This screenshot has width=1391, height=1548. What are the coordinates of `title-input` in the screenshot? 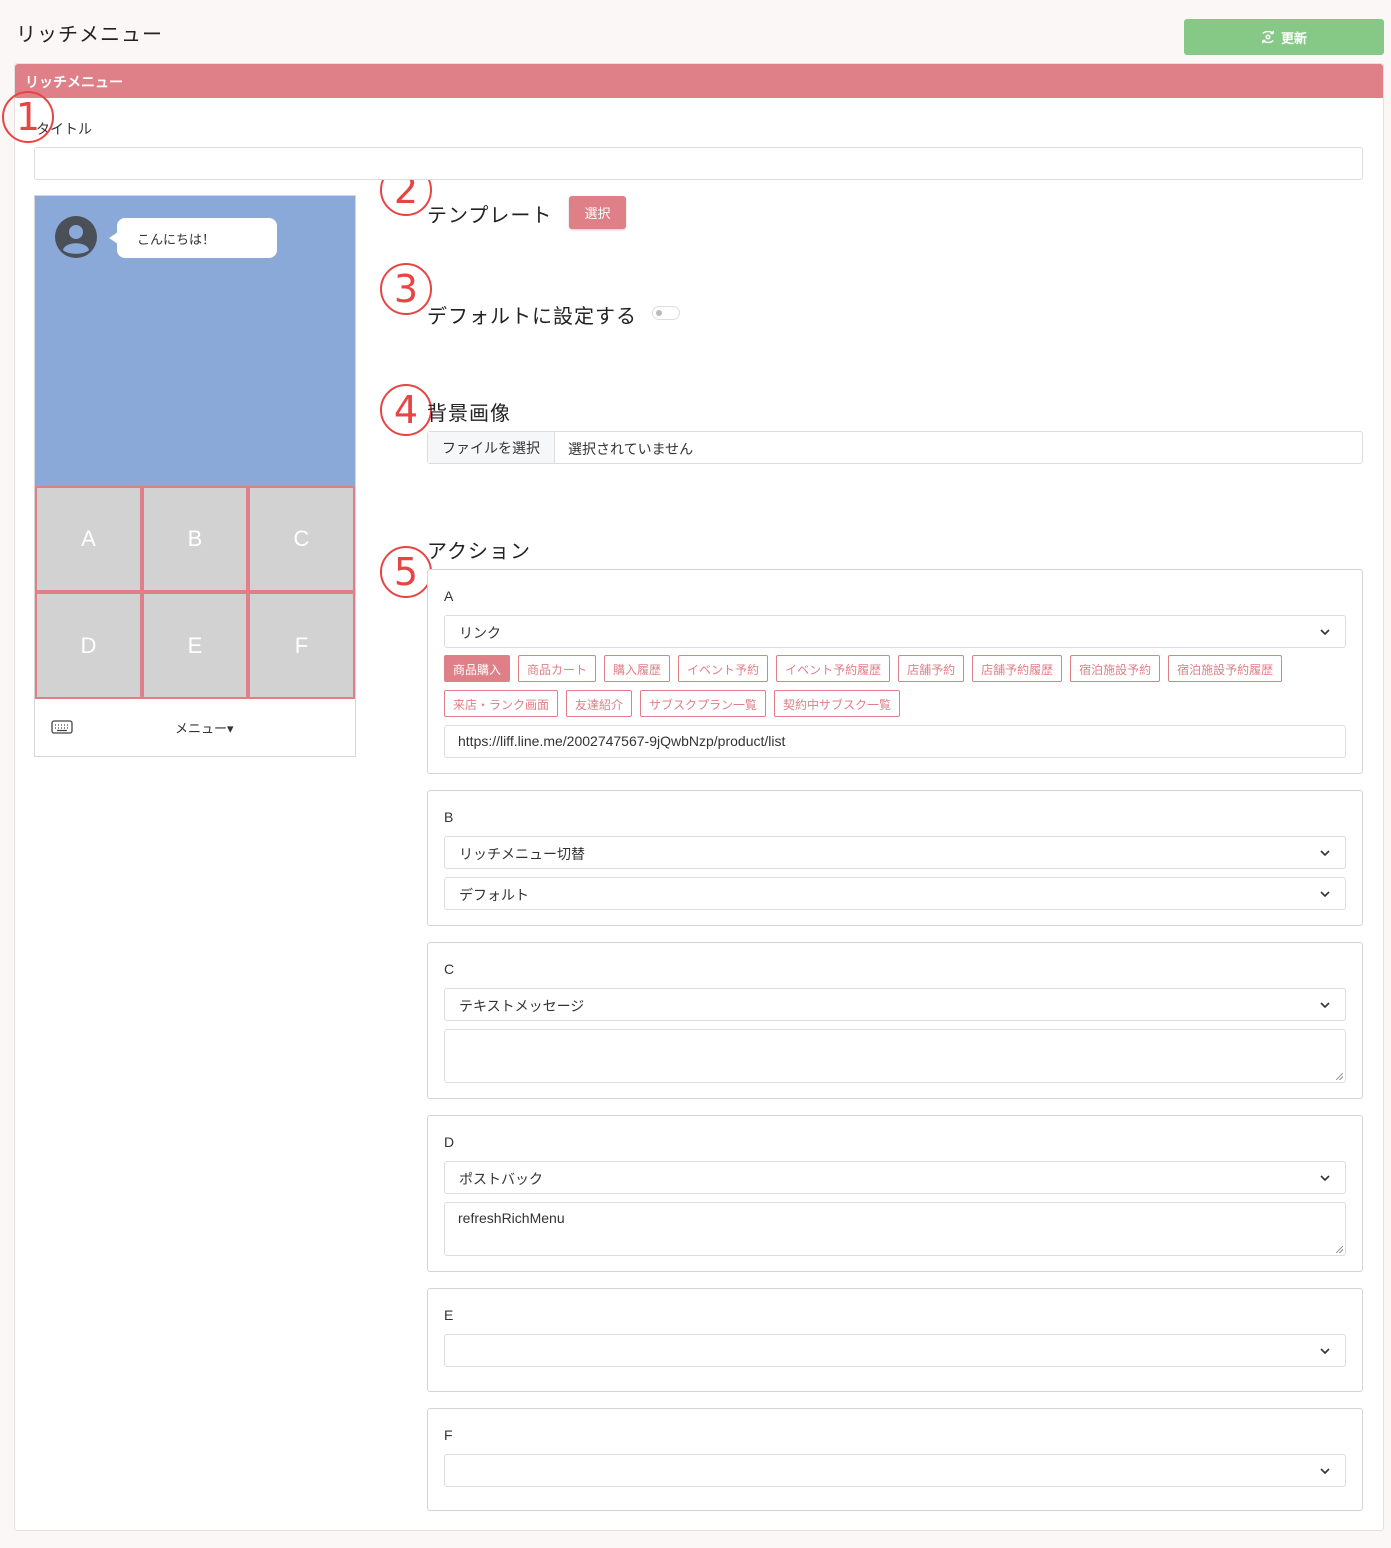 It's located at (698, 163).